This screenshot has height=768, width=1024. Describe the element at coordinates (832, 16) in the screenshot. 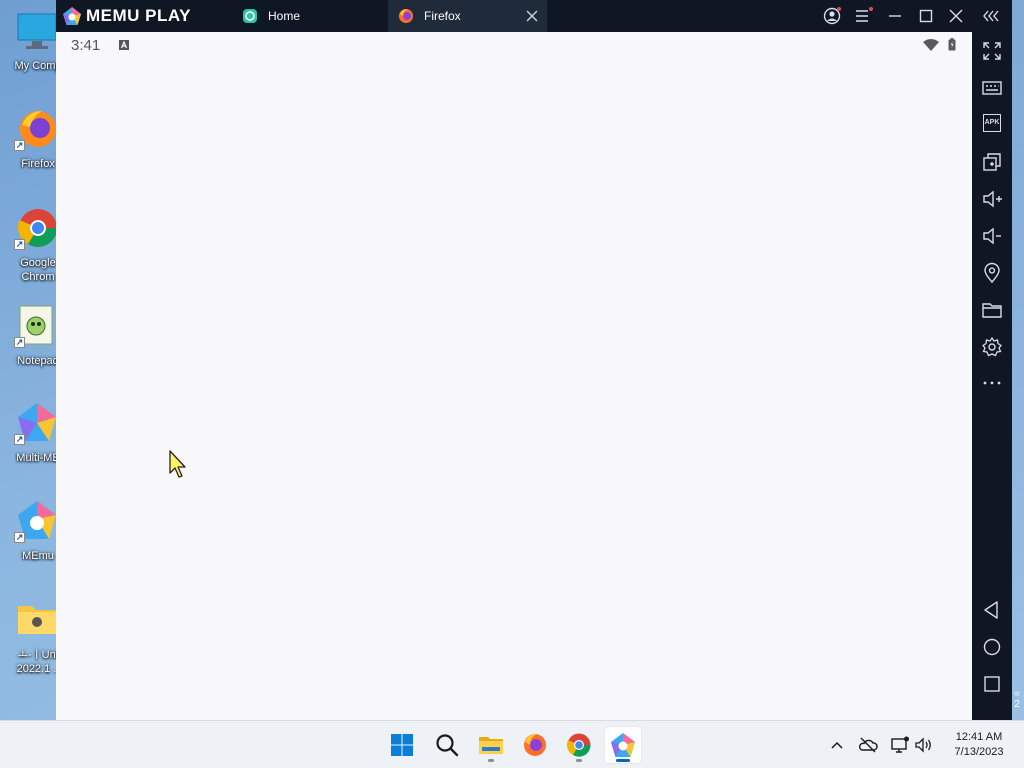

I see `account-icon` at that location.